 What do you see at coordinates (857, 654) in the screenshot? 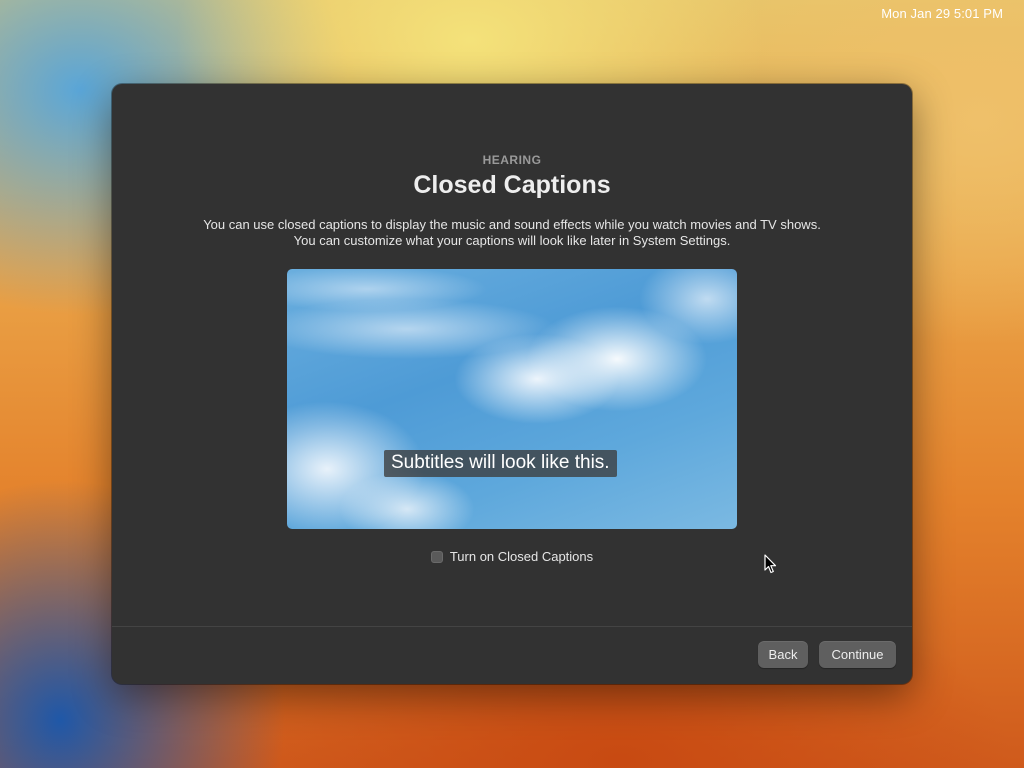
I see `continue-button: Continue` at bounding box center [857, 654].